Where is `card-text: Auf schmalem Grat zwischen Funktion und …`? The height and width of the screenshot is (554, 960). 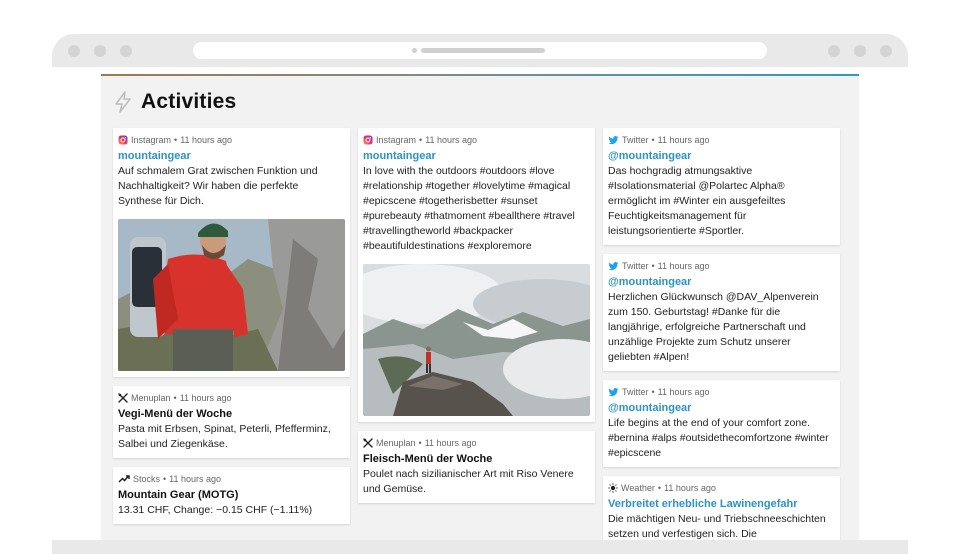
card-text: Auf schmalem Grat zwischen Funktion und … is located at coordinates (218, 186).